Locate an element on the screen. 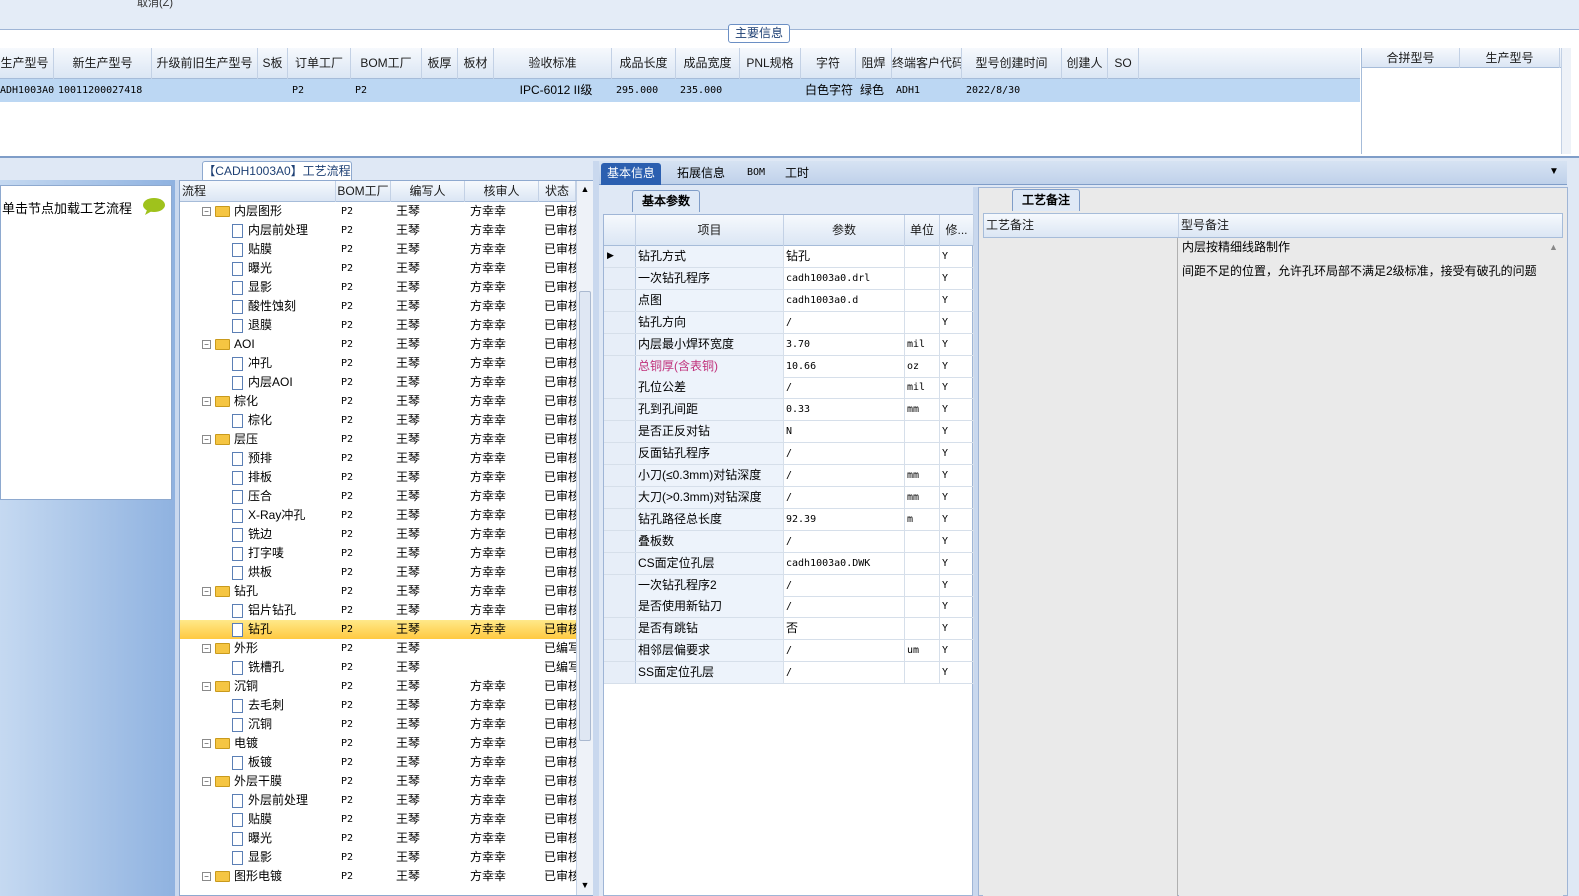 The image size is (1579, 896). param-value: 0.33 is located at coordinates (844, 410).